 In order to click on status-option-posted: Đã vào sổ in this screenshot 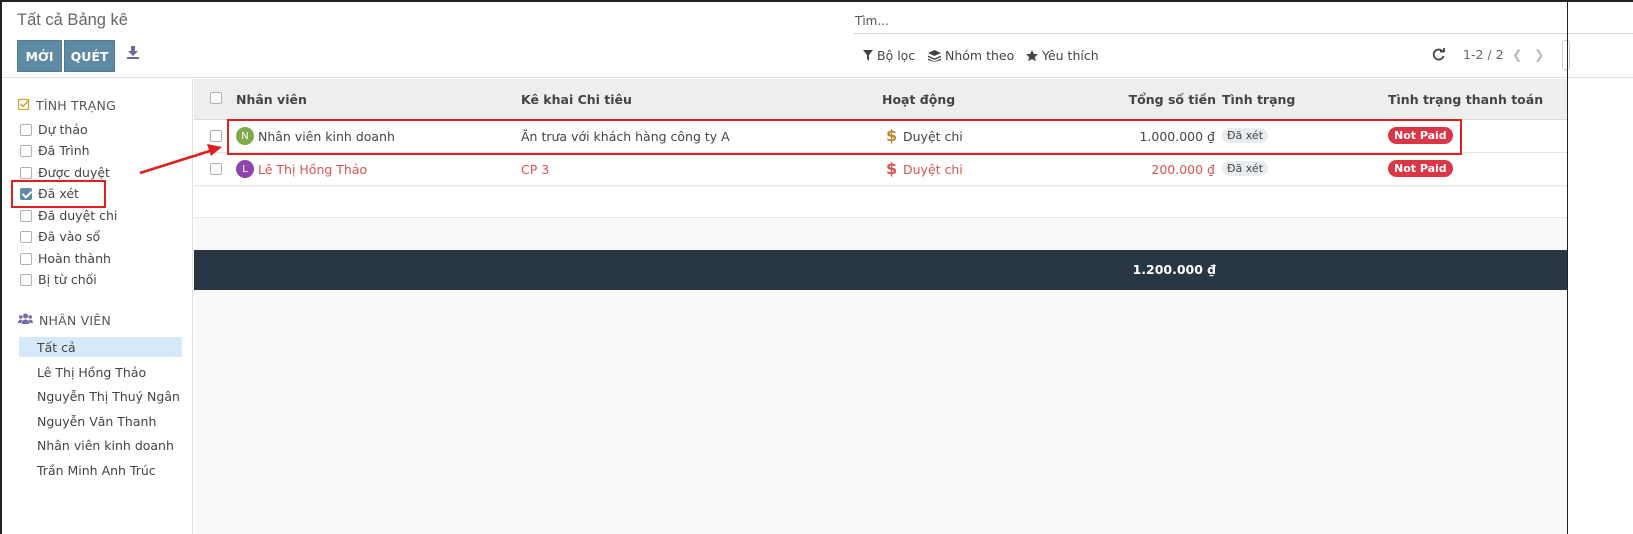, I will do `click(60, 236)`.